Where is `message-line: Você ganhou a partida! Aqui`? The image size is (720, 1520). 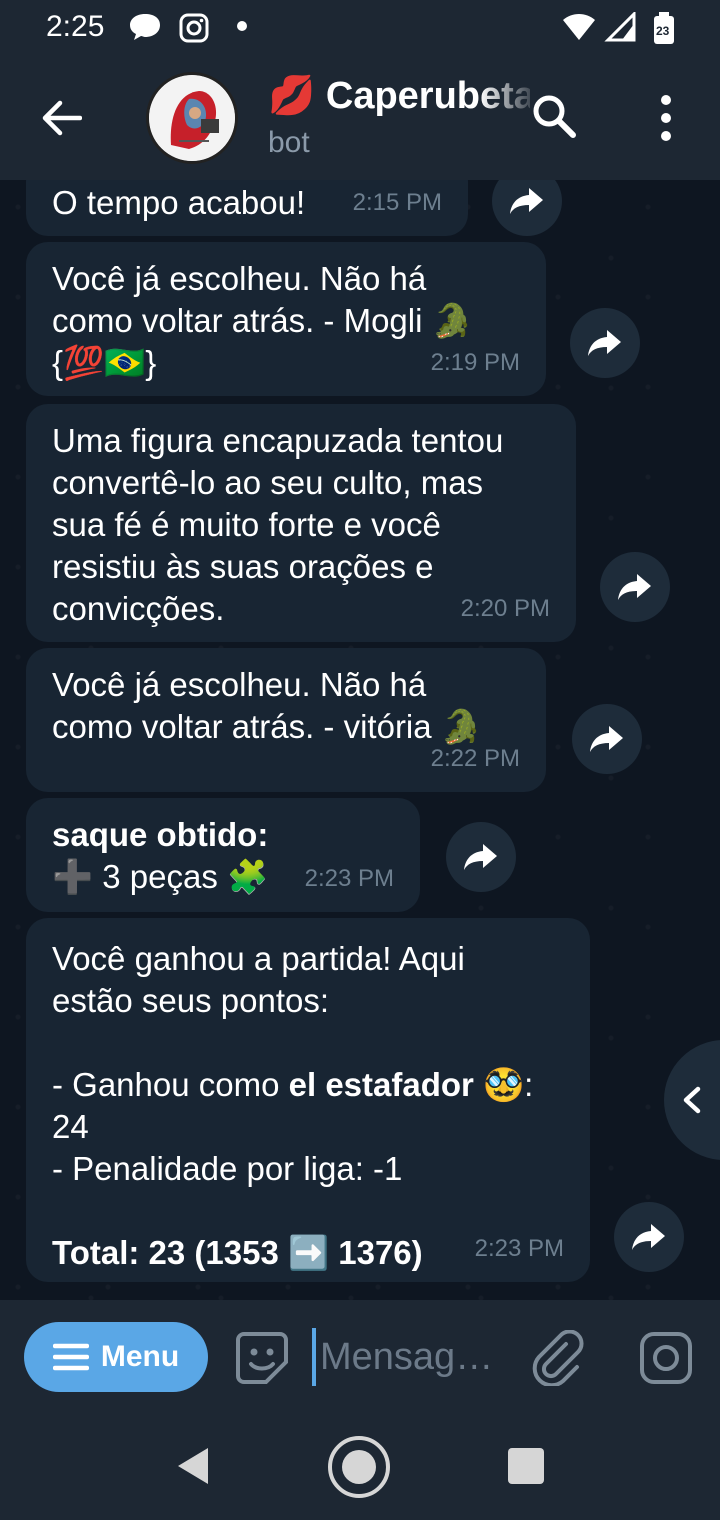 message-line: Você ganhou a partida! Aqui is located at coordinates (258, 958).